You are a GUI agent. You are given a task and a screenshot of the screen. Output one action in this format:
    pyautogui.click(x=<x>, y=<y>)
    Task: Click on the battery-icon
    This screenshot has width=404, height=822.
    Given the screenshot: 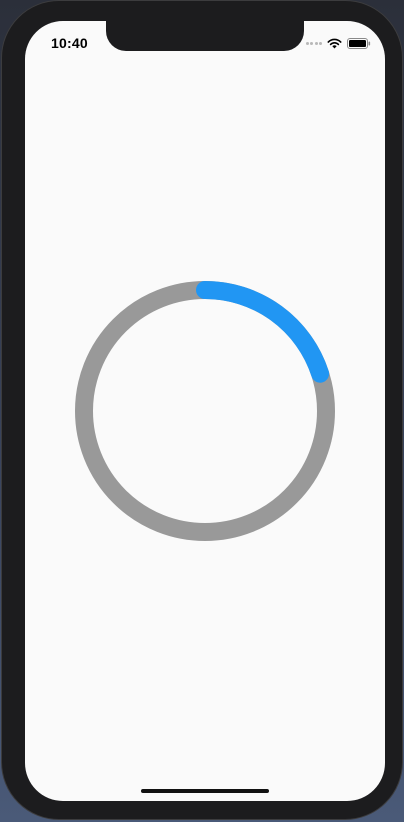 What is the action you would take?
    pyautogui.click(x=359, y=43)
    